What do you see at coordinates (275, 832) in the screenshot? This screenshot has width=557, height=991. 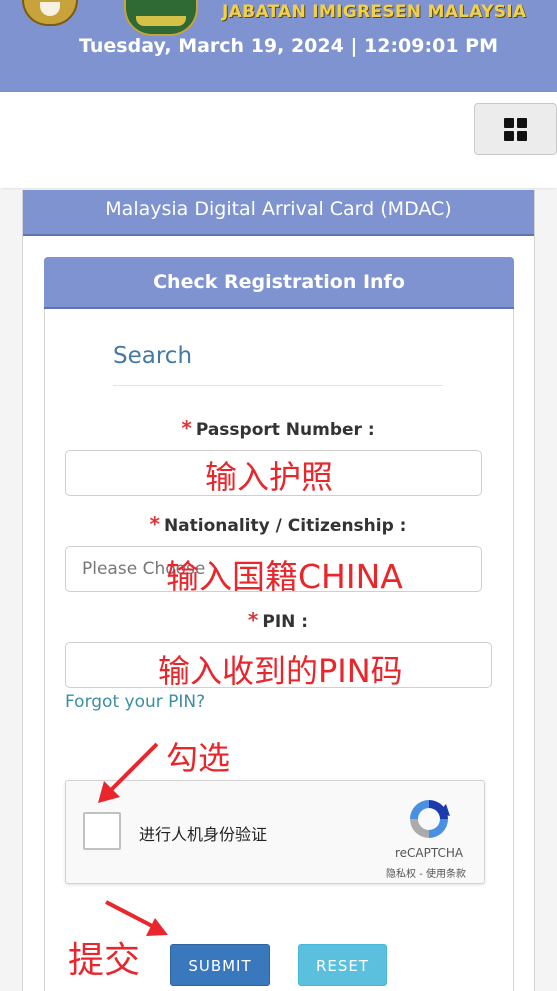 I see `recaptcha-widget: 进行人机身份验证 reCAPTCHA 隐私权 - 使用条款` at bounding box center [275, 832].